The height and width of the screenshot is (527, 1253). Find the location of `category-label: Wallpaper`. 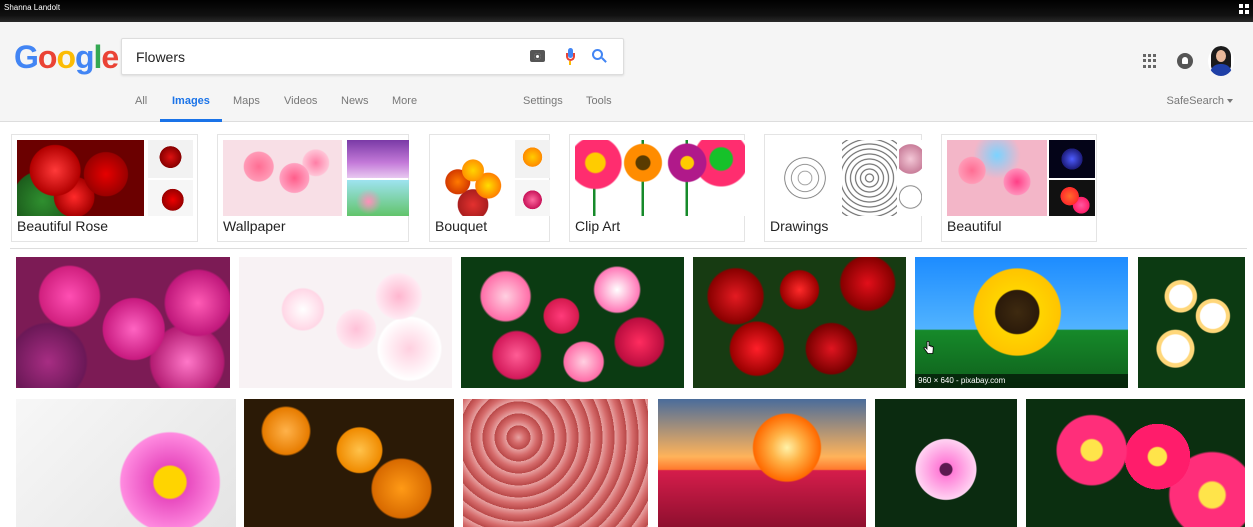

category-label: Wallpaper is located at coordinates (254, 226).